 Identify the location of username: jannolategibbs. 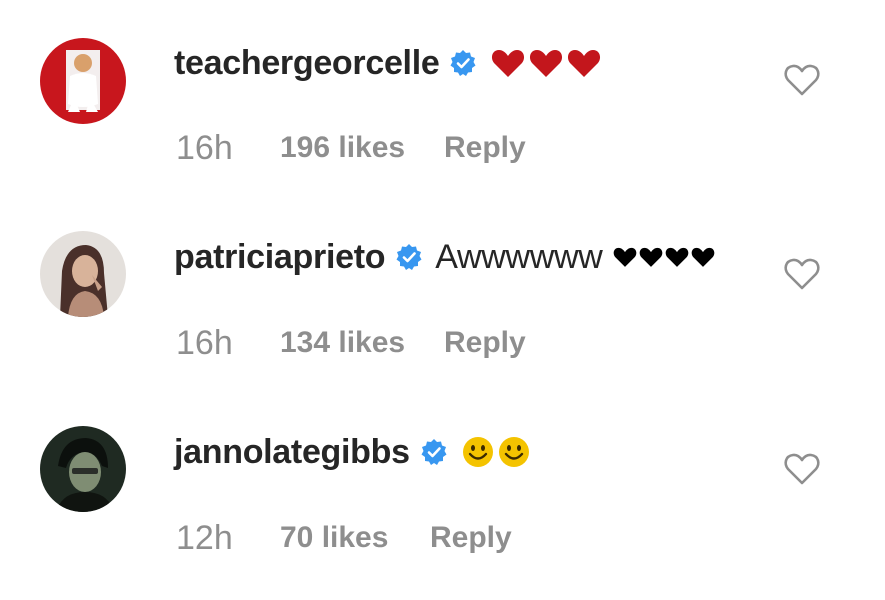
(292, 452).